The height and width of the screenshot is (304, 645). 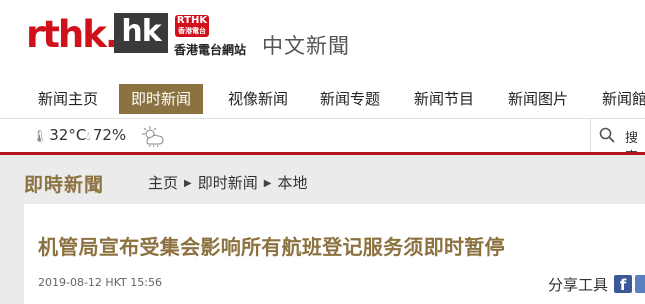 What do you see at coordinates (100, 282) in the screenshot?
I see `article-timestamp: 2019-08-12 HKT 15:56` at bounding box center [100, 282].